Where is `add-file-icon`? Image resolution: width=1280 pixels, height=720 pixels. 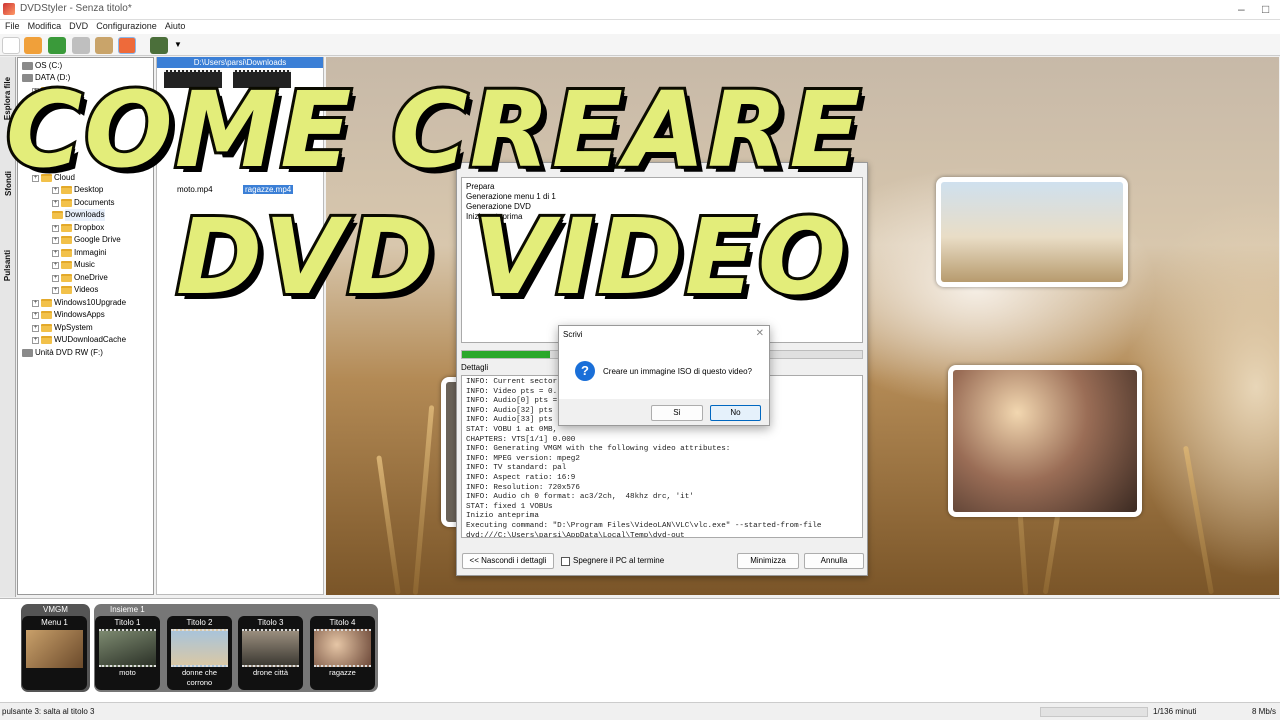
add-file-icon is located at coordinates (159, 45).